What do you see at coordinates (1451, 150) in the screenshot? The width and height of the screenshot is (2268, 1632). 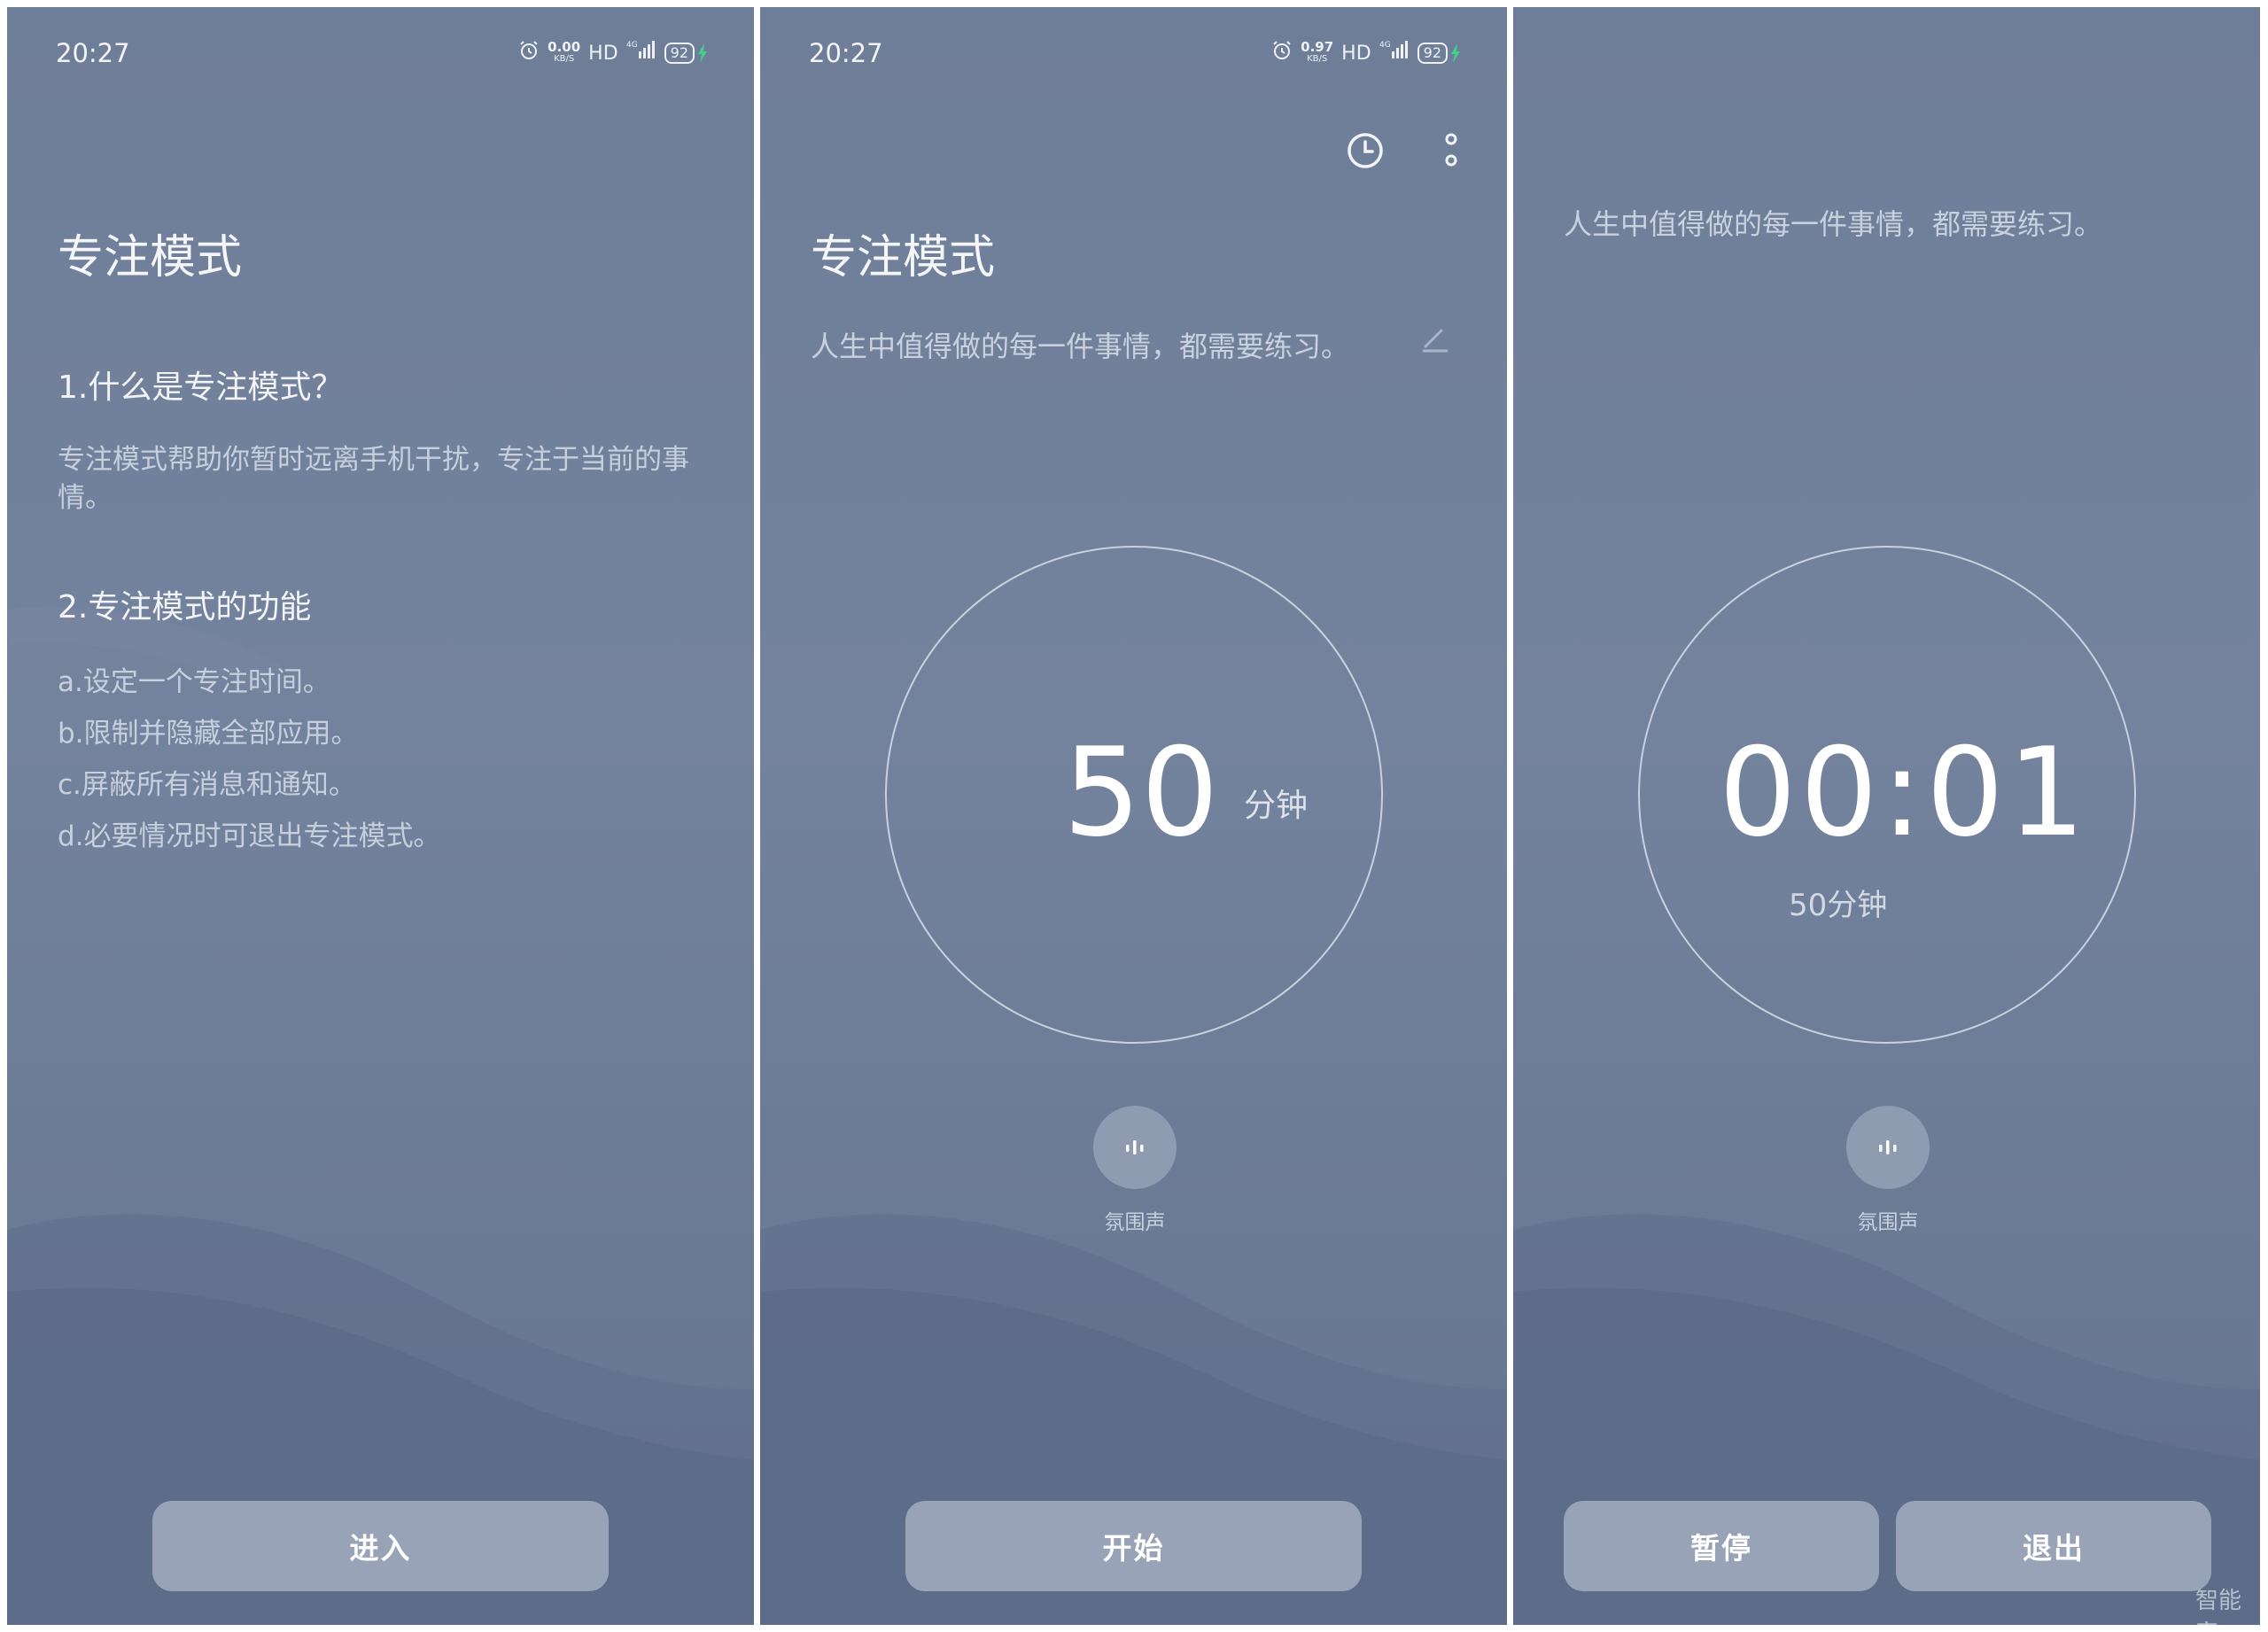 I see `more-vertical-icon` at bounding box center [1451, 150].